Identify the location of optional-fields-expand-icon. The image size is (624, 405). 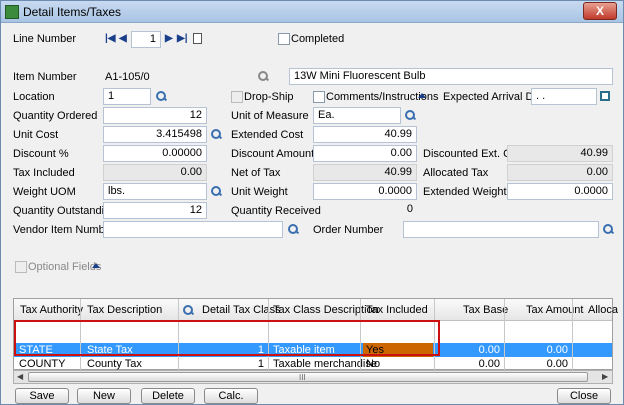
(96, 265).